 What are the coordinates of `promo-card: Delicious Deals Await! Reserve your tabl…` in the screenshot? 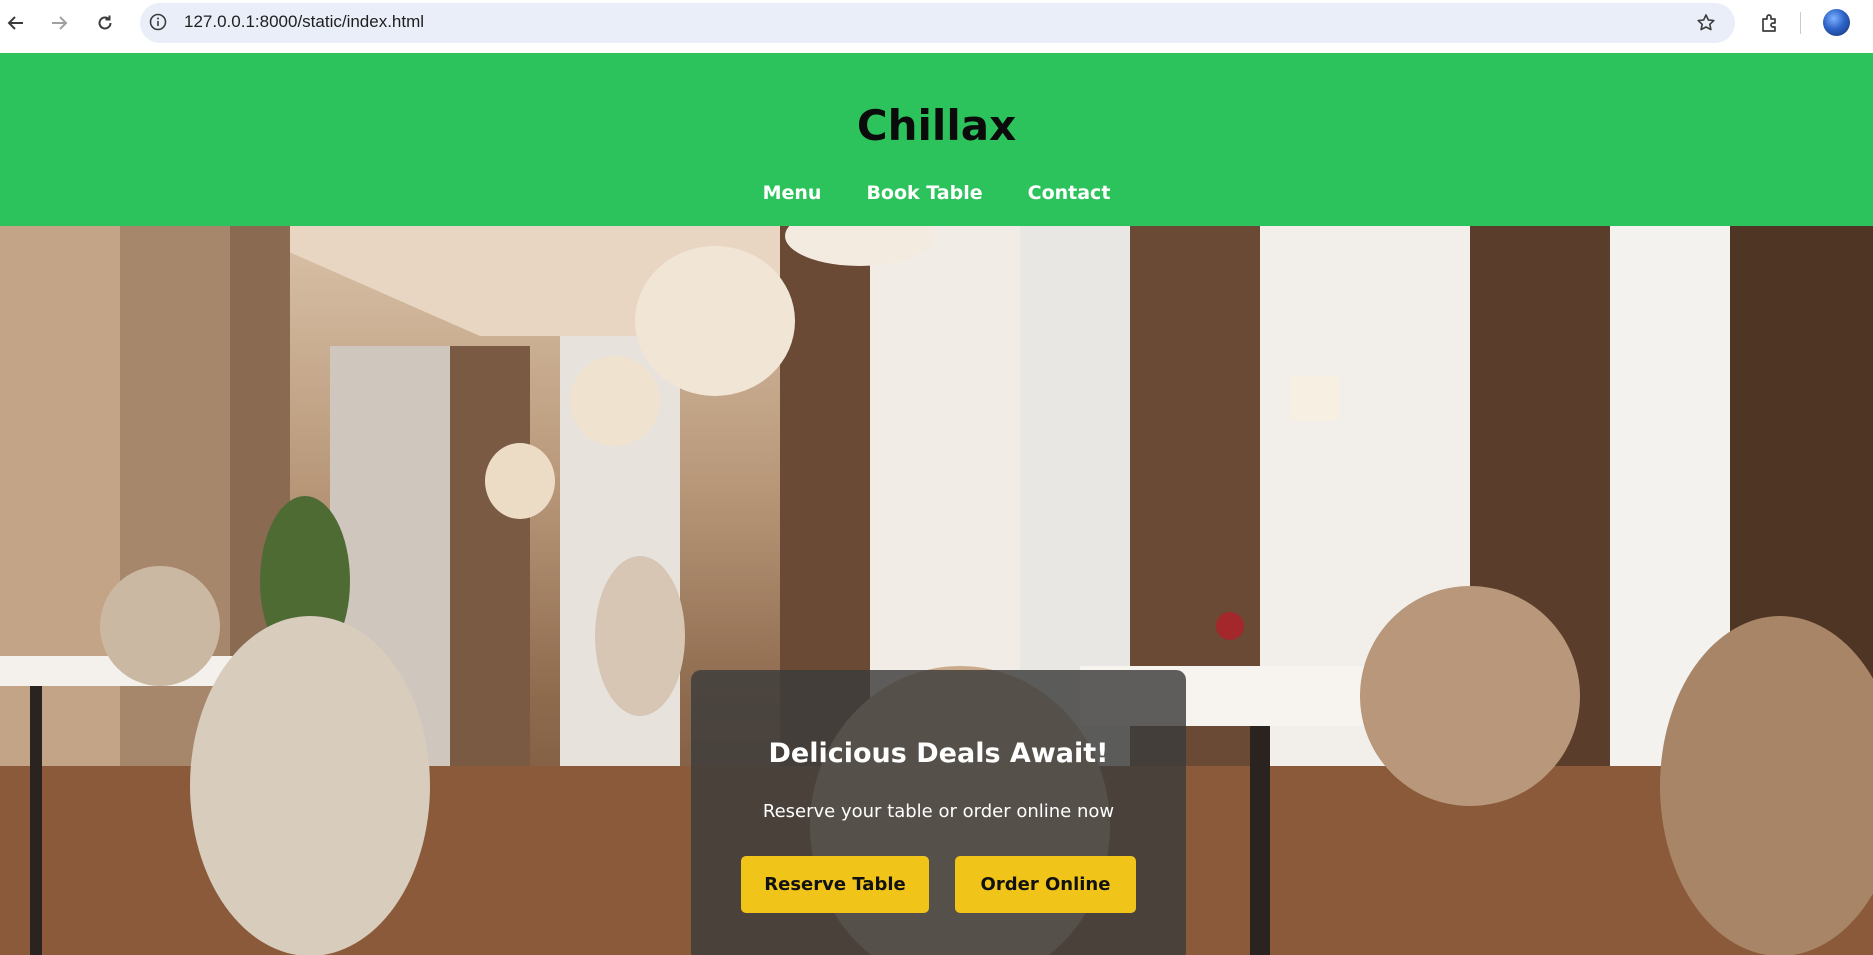 It's located at (938, 812).